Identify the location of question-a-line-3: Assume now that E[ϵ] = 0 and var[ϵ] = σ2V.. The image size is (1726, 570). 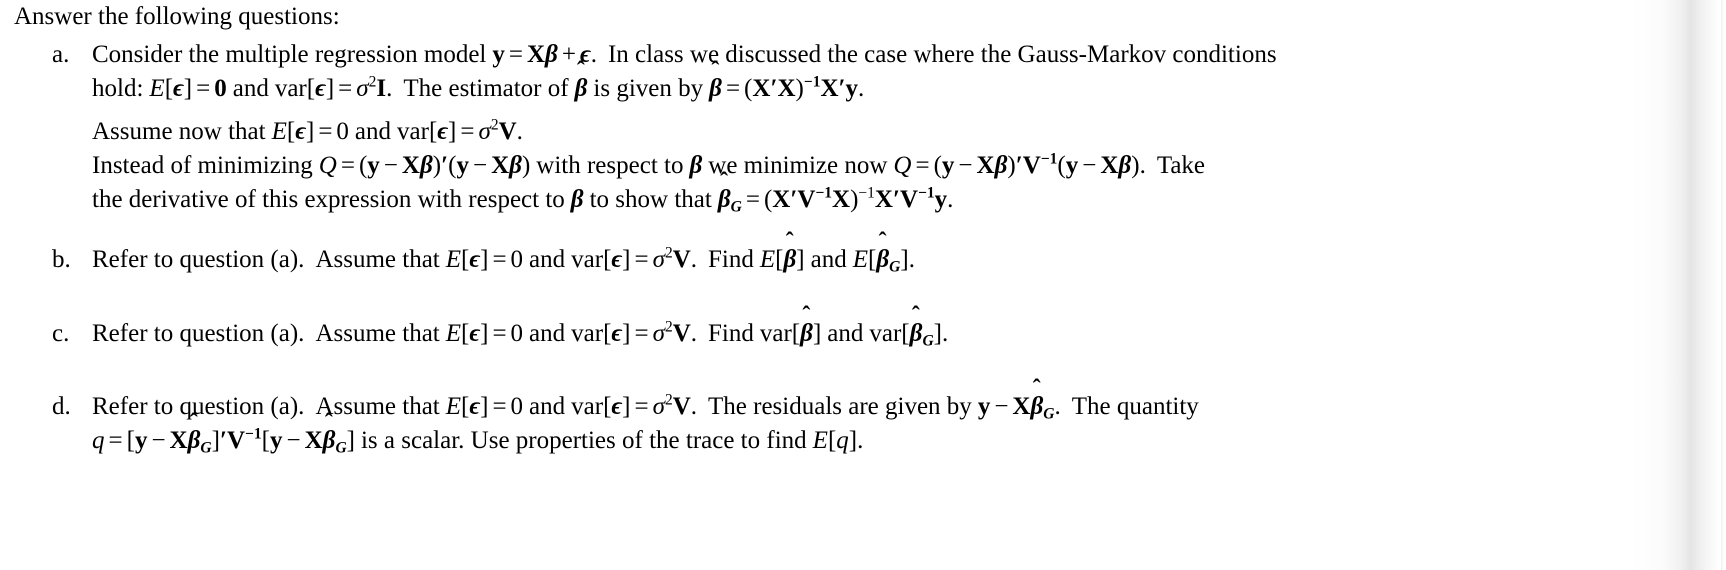
(307, 130).